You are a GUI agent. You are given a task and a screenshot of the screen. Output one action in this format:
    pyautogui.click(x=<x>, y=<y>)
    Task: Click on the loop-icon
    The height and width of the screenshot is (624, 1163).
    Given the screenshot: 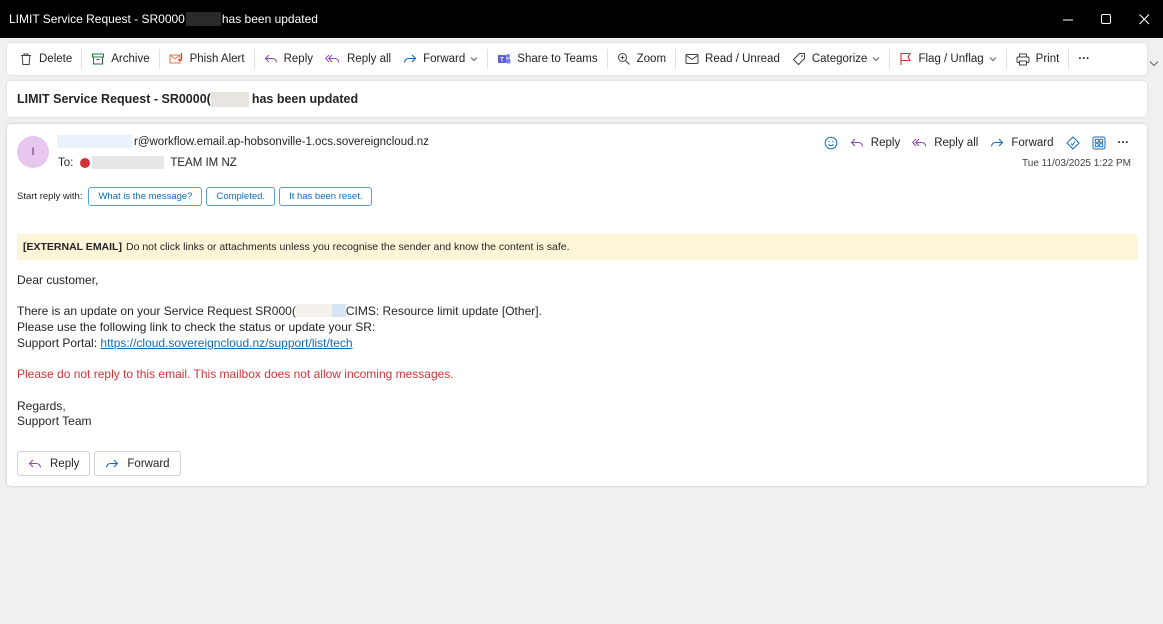 What is the action you would take?
    pyautogui.click(x=1072, y=143)
    